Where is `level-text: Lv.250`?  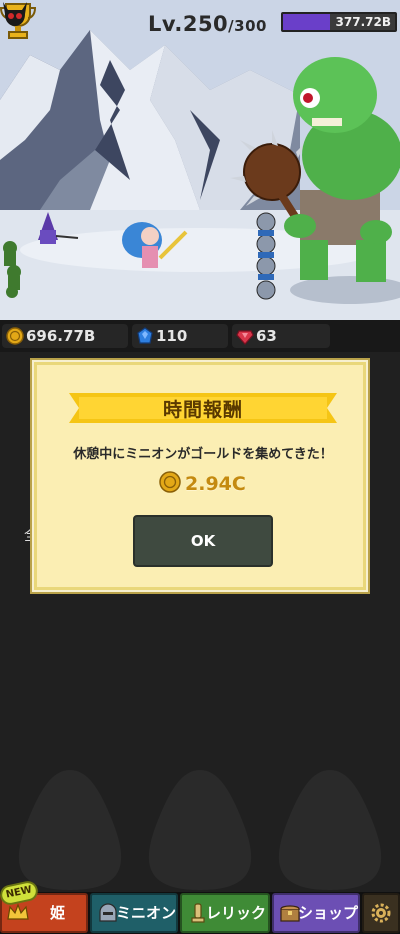 level-text: Lv.250 is located at coordinates (188, 24).